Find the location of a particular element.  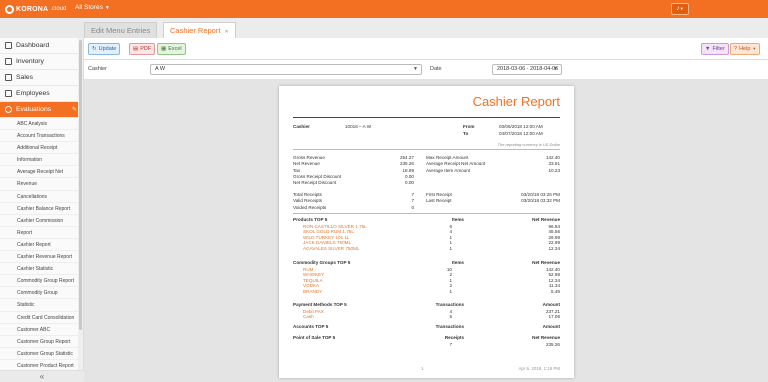

report-title: Cashier Report is located at coordinates (516, 101).